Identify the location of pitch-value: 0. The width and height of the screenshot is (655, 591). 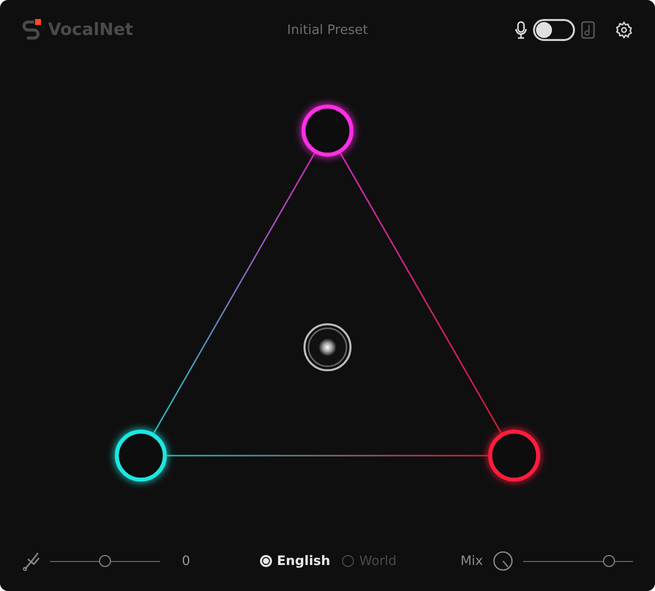
(186, 561).